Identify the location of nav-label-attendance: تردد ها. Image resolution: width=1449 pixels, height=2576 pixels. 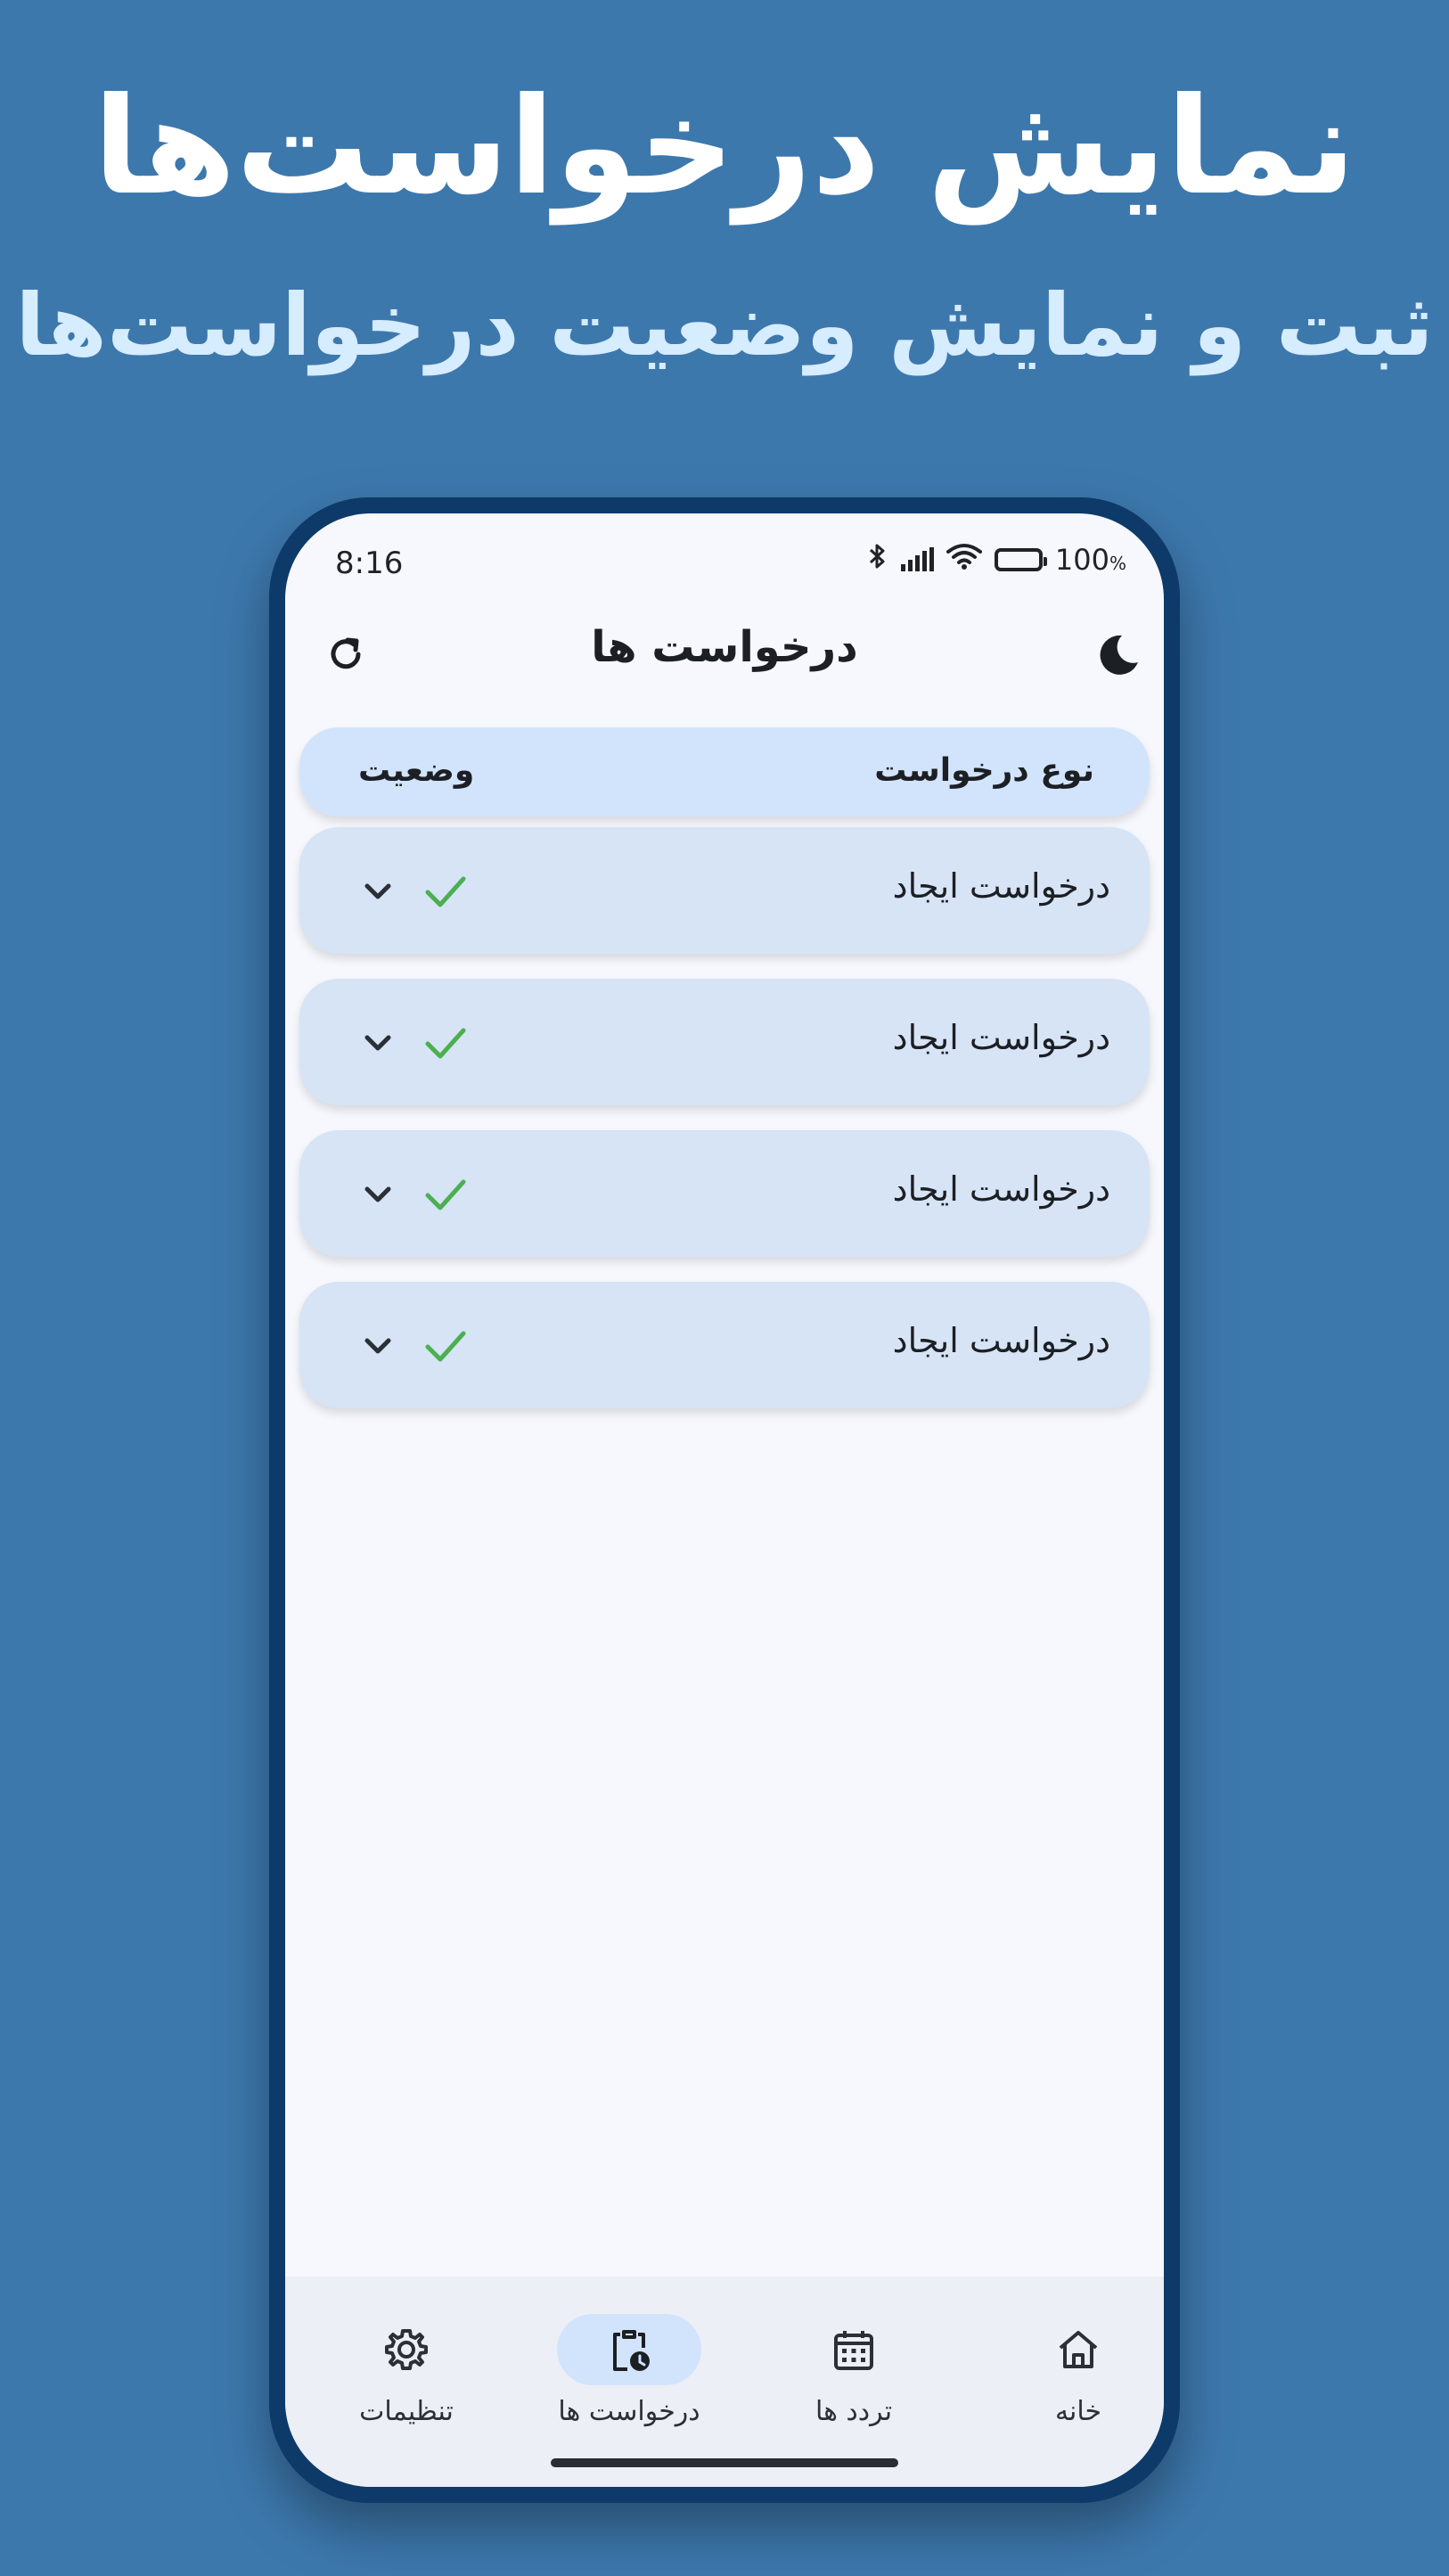
(854, 2411).